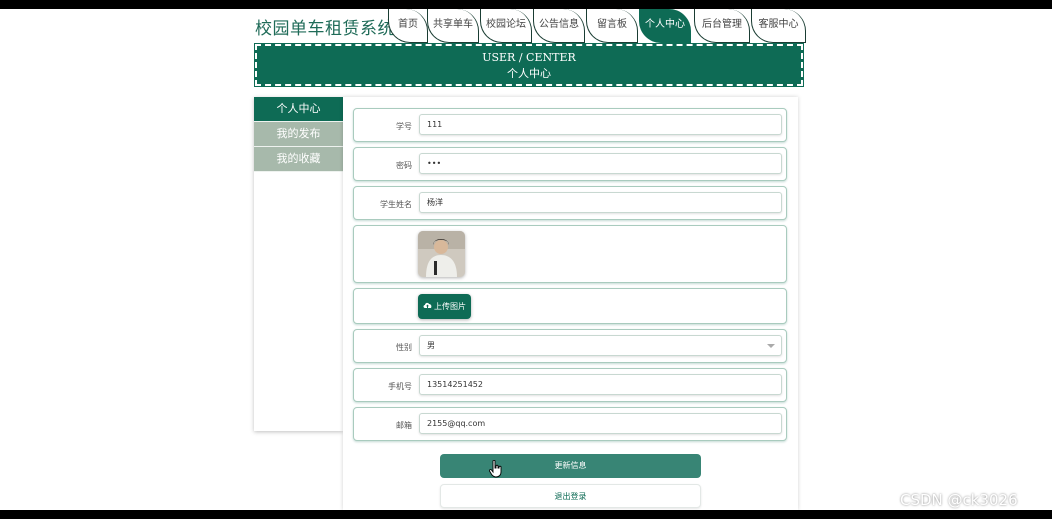 The width and height of the screenshot is (1052, 519). What do you see at coordinates (298, 109) in the screenshot?
I see `sidebar-item-personal-center: 个人中心` at bounding box center [298, 109].